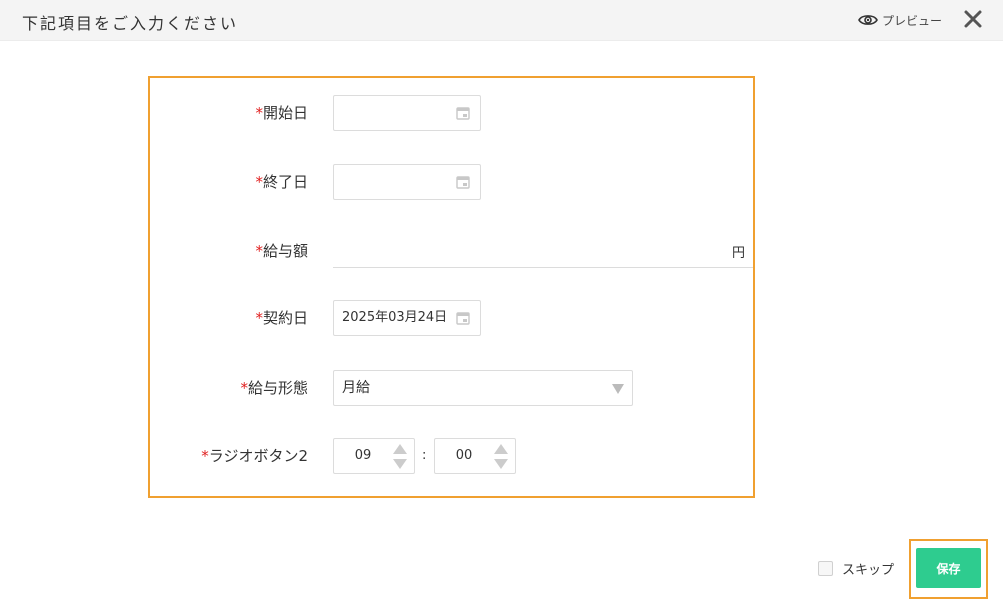 The height and width of the screenshot is (608, 1003). What do you see at coordinates (543, 251) in the screenshot?
I see `salary-amount-input: 円` at bounding box center [543, 251].